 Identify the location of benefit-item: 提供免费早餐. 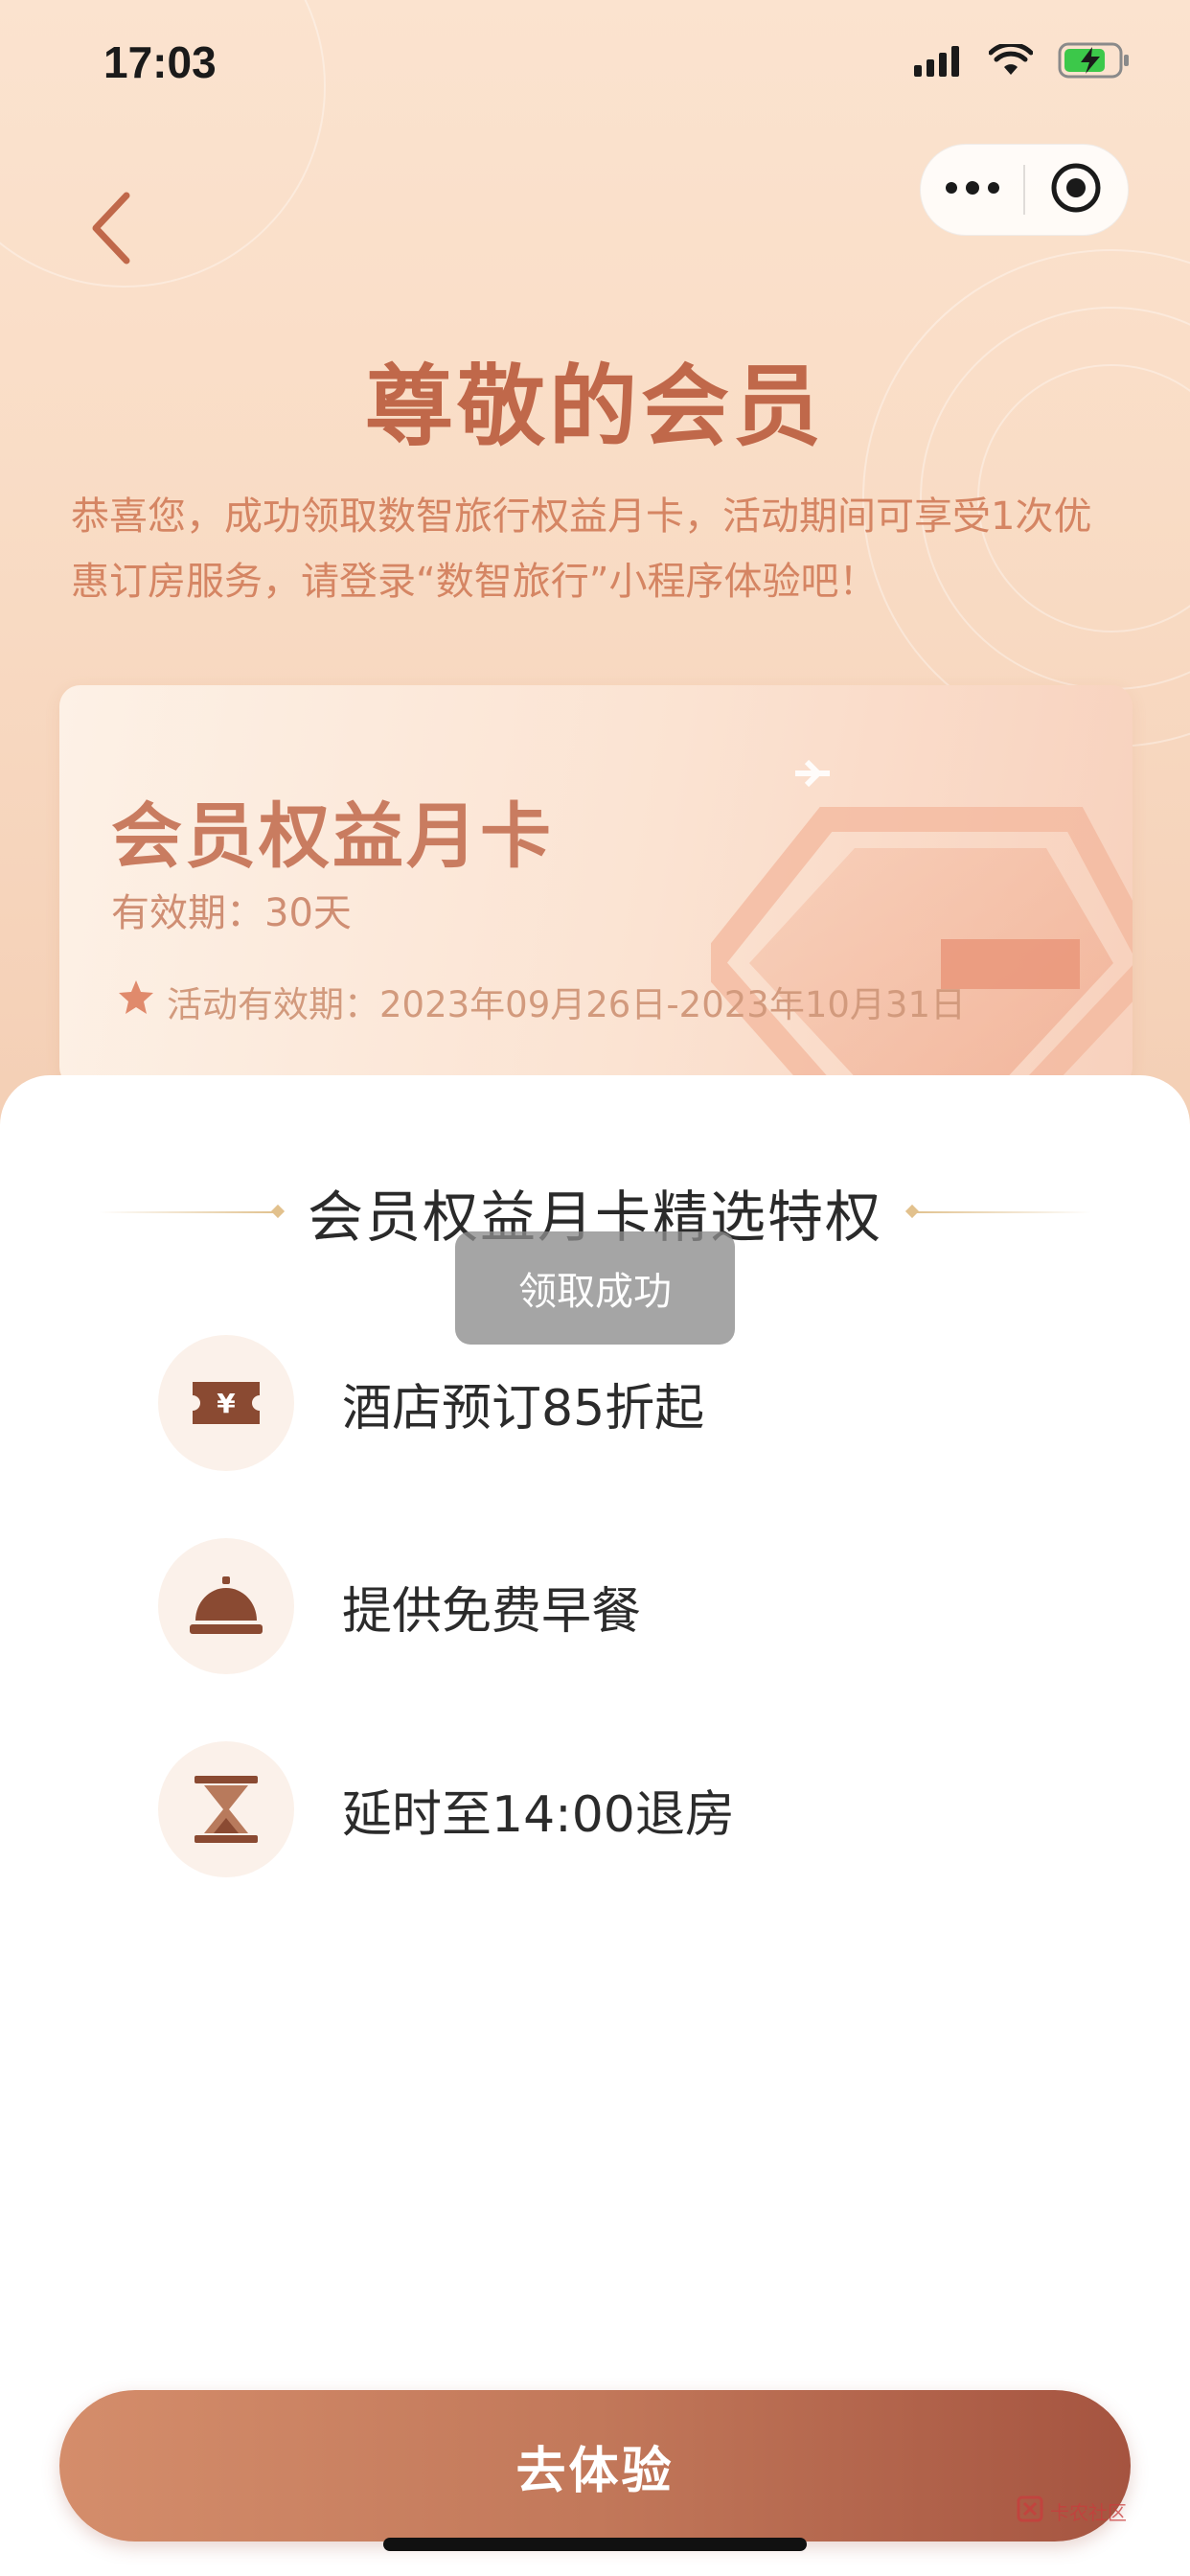
(589, 1606).